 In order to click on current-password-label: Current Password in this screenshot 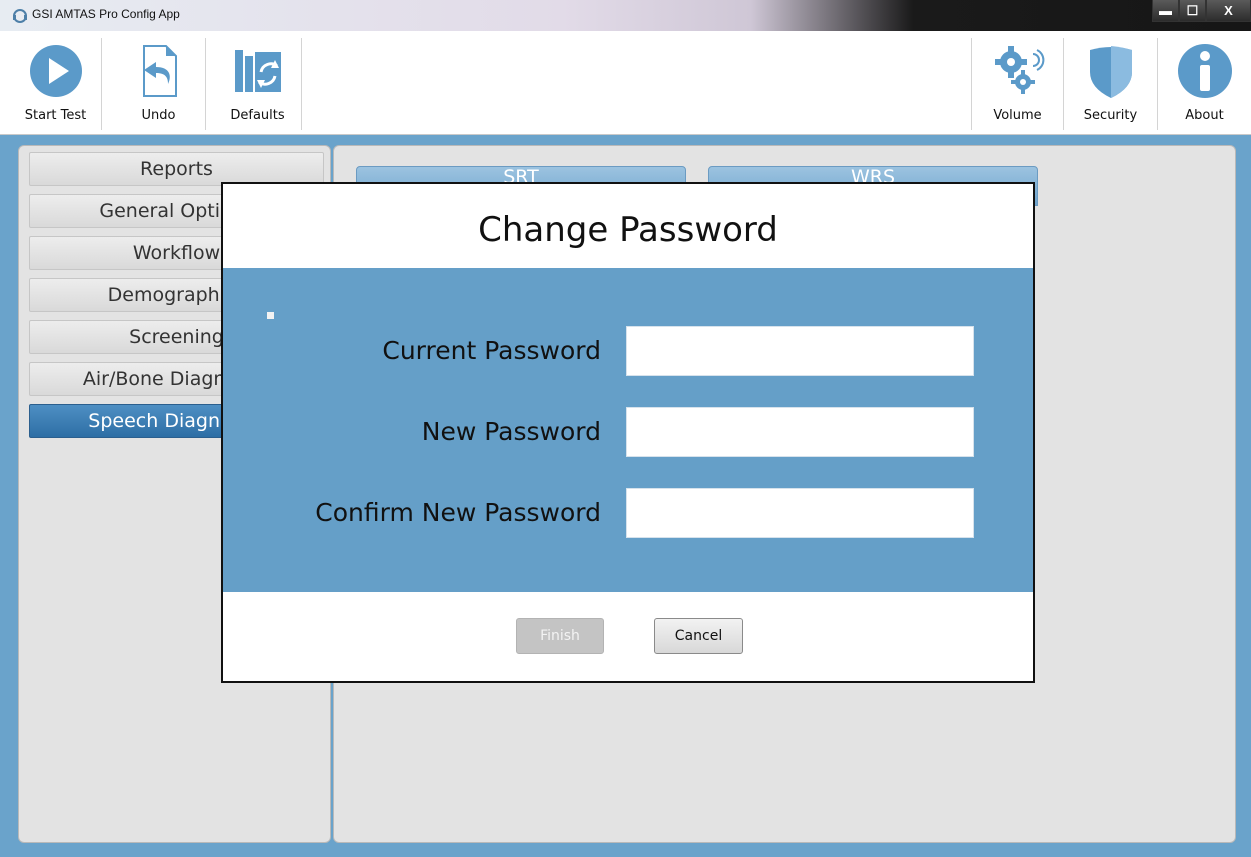, I will do `click(491, 350)`.